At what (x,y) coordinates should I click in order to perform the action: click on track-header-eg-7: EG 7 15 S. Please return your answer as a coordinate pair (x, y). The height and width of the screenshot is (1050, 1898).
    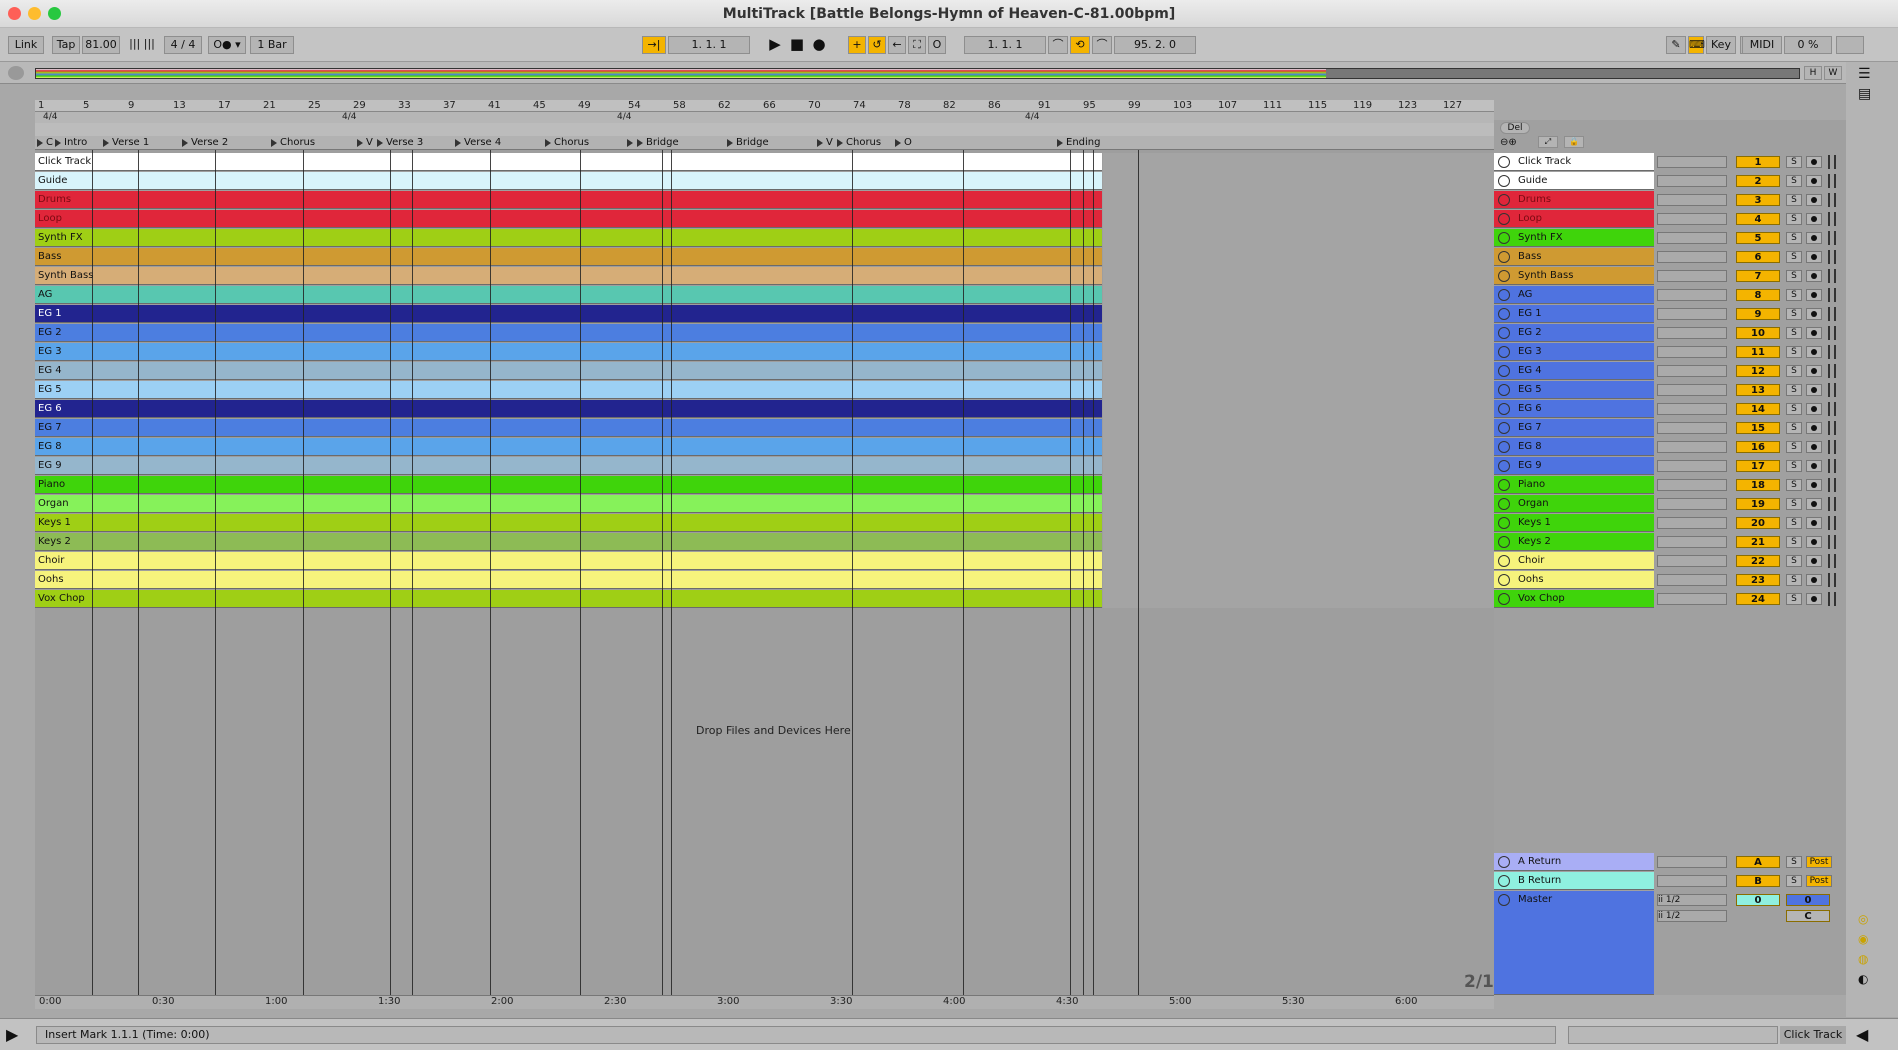
    Looking at the image, I should click on (1670, 428).